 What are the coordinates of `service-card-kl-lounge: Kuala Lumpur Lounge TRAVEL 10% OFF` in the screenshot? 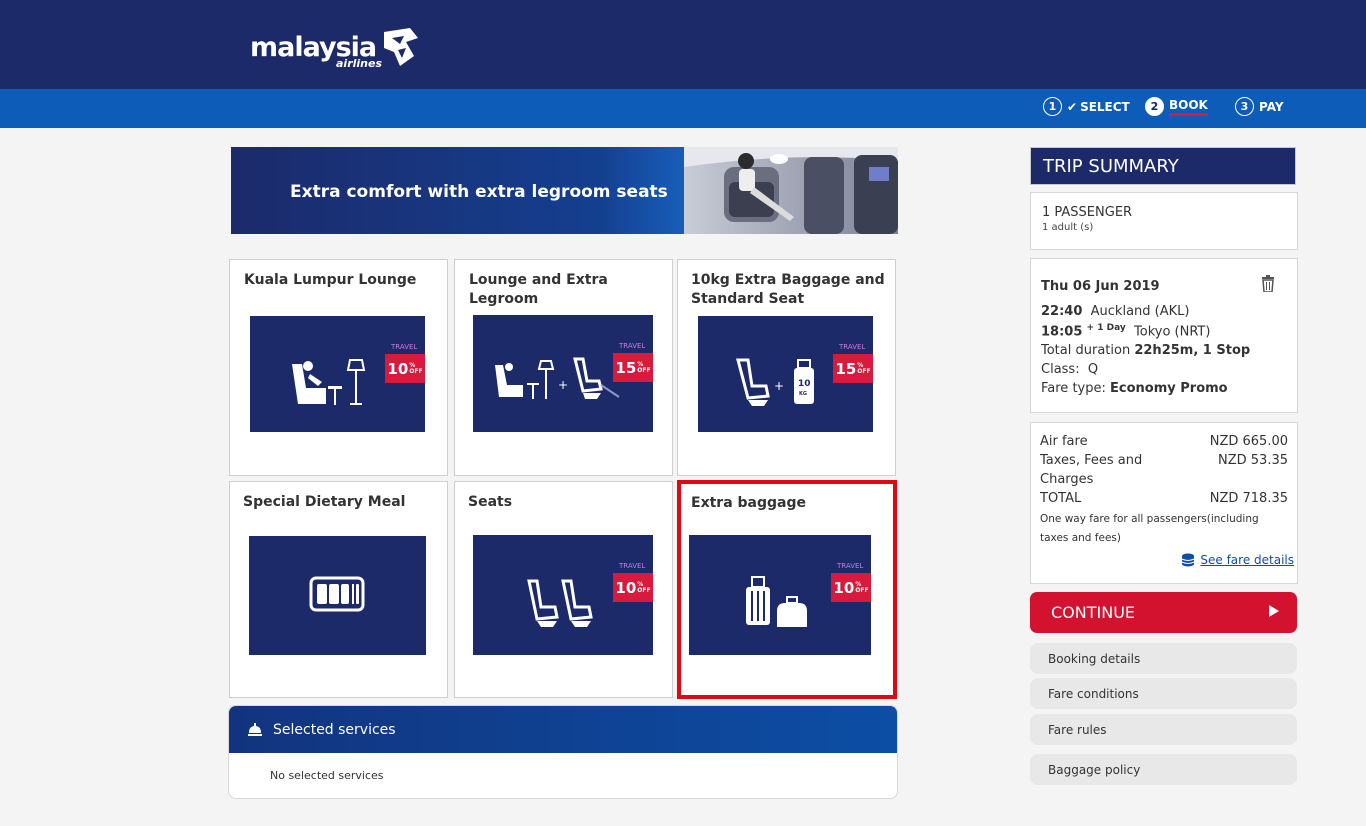 It's located at (338, 367).